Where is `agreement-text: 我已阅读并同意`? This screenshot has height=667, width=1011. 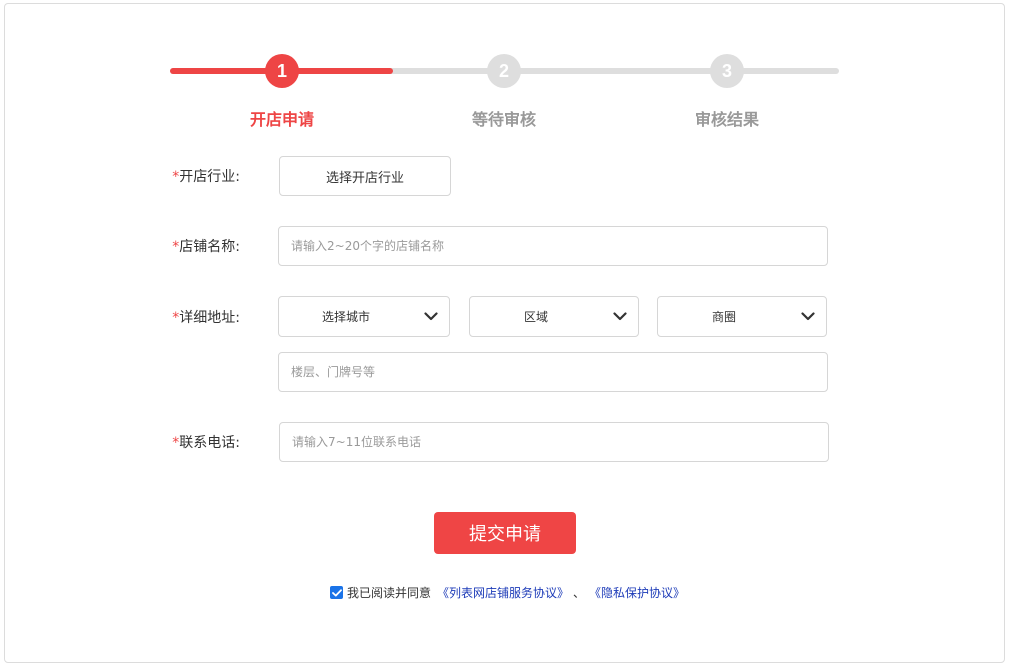
agreement-text: 我已阅读并同意 is located at coordinates (389, 593).